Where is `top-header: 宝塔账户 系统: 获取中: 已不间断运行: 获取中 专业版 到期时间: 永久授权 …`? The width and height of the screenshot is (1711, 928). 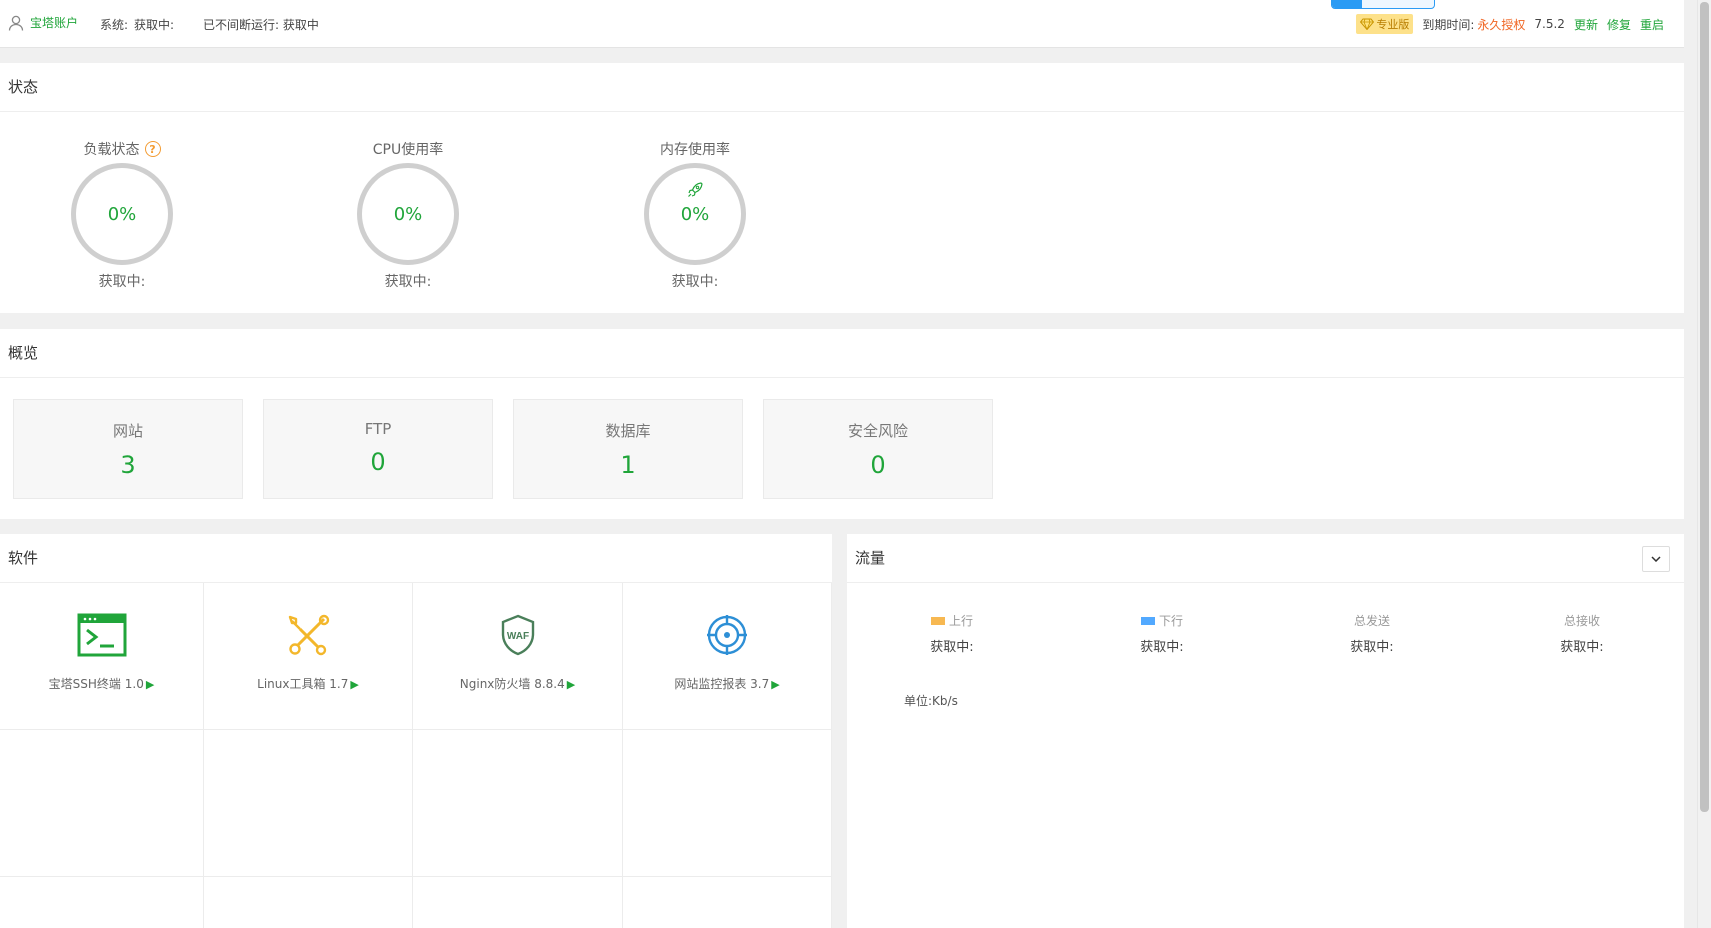
top-header: 宝塔账户 系统: 获取中: 已不间断运行: 获取中 专业版 到期时间: 永久授权 … is located at coordinates (842, 24).